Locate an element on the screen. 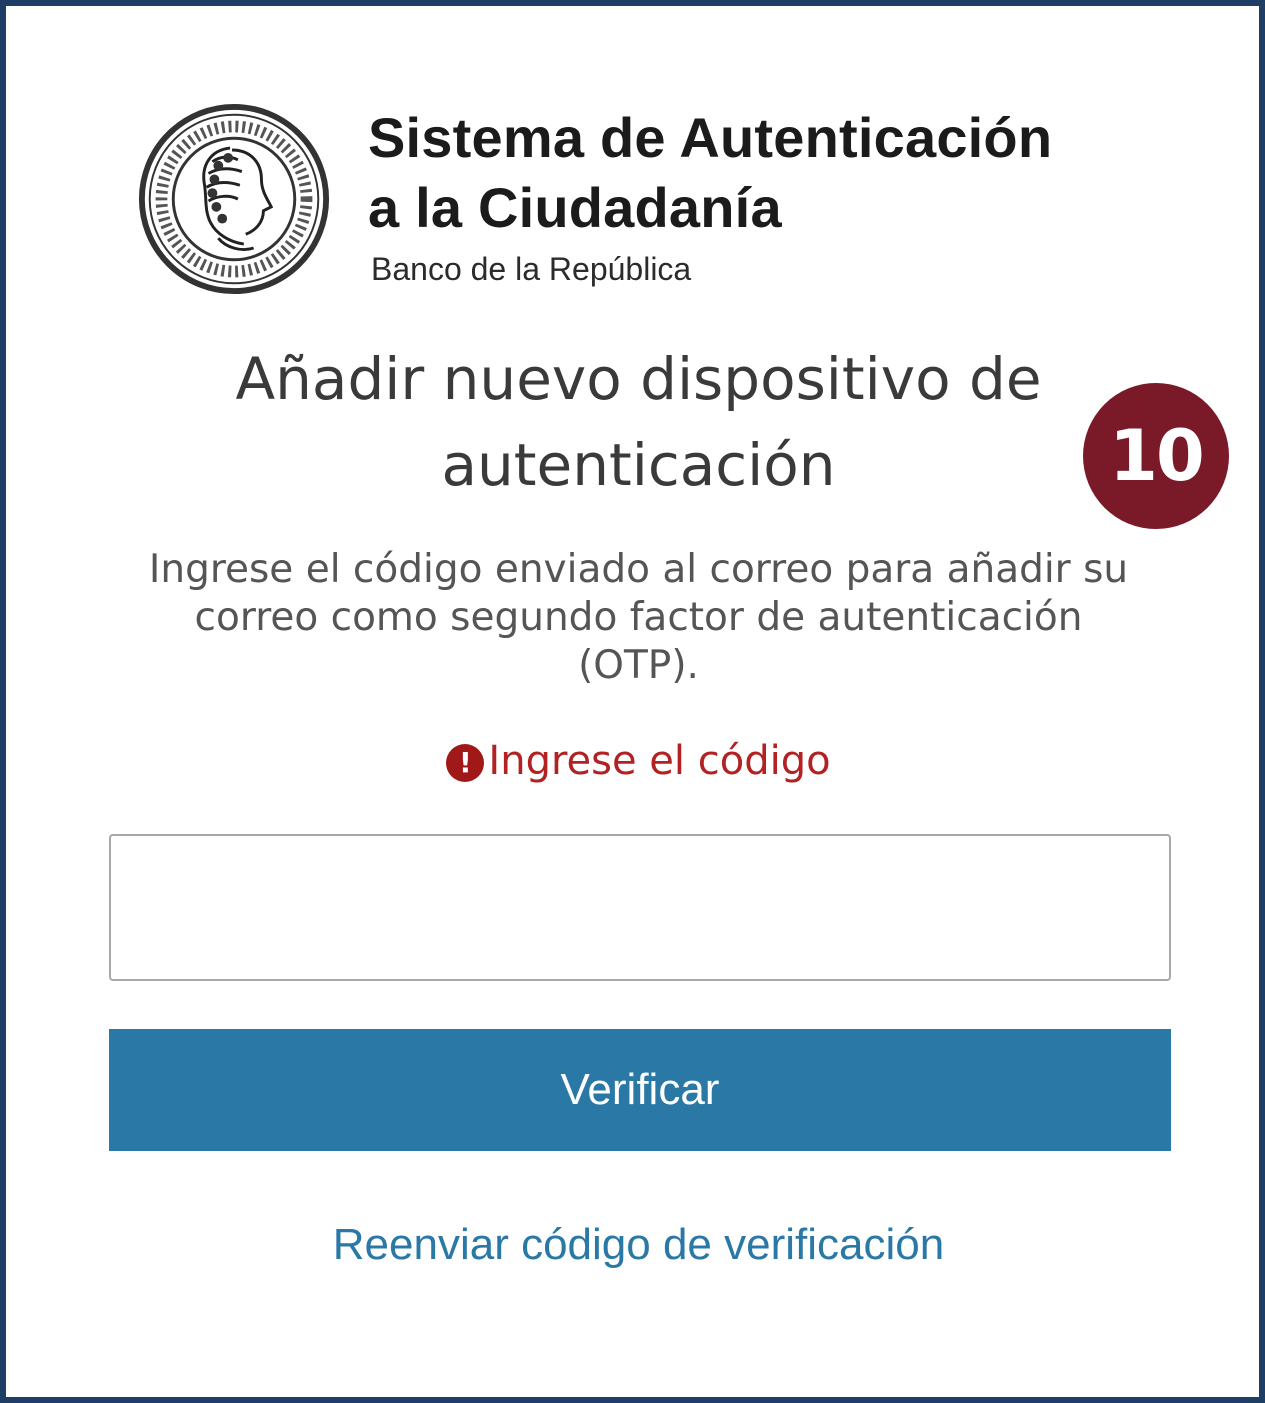  page-title-line1: Añadir nuevo dispositivo de is located at coordinates (638, 379).